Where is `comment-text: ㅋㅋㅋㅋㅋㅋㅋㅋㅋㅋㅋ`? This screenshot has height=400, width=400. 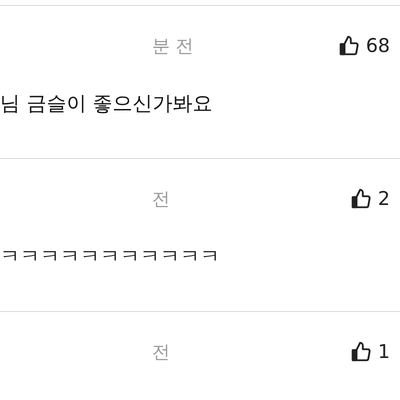 comment-text: ㅋㅋㅋㅋㅋㅋㅋㅋㅋㅋㅋ is located at coordinates (110, 256).